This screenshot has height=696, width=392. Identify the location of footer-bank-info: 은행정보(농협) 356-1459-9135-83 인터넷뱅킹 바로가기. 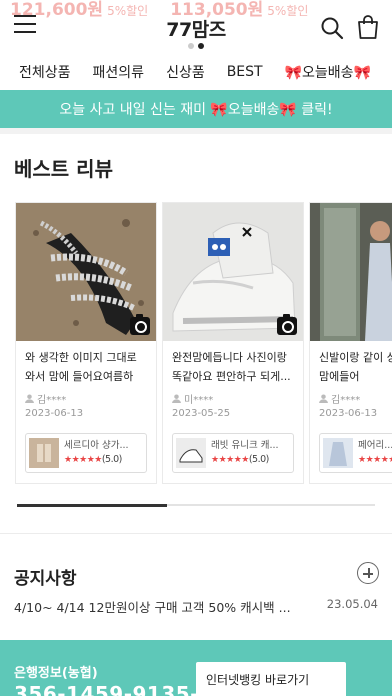
(196, 668).